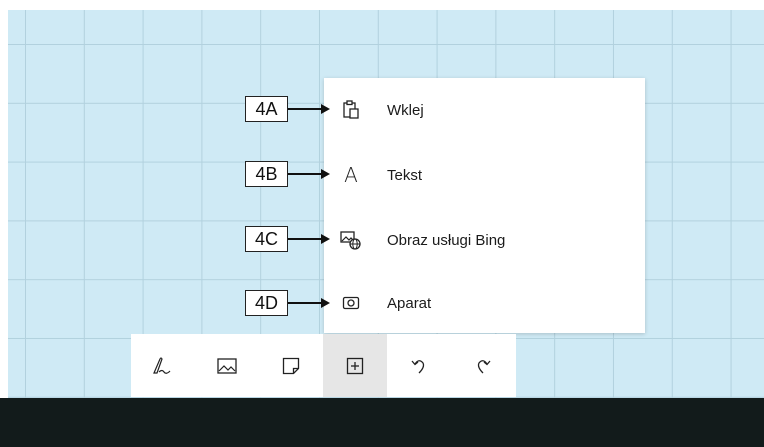  What do you see at coordinates (484, 110) in the screenshot?
I see `menu-item-paste: Wklej` at bounding box center [484, 110].